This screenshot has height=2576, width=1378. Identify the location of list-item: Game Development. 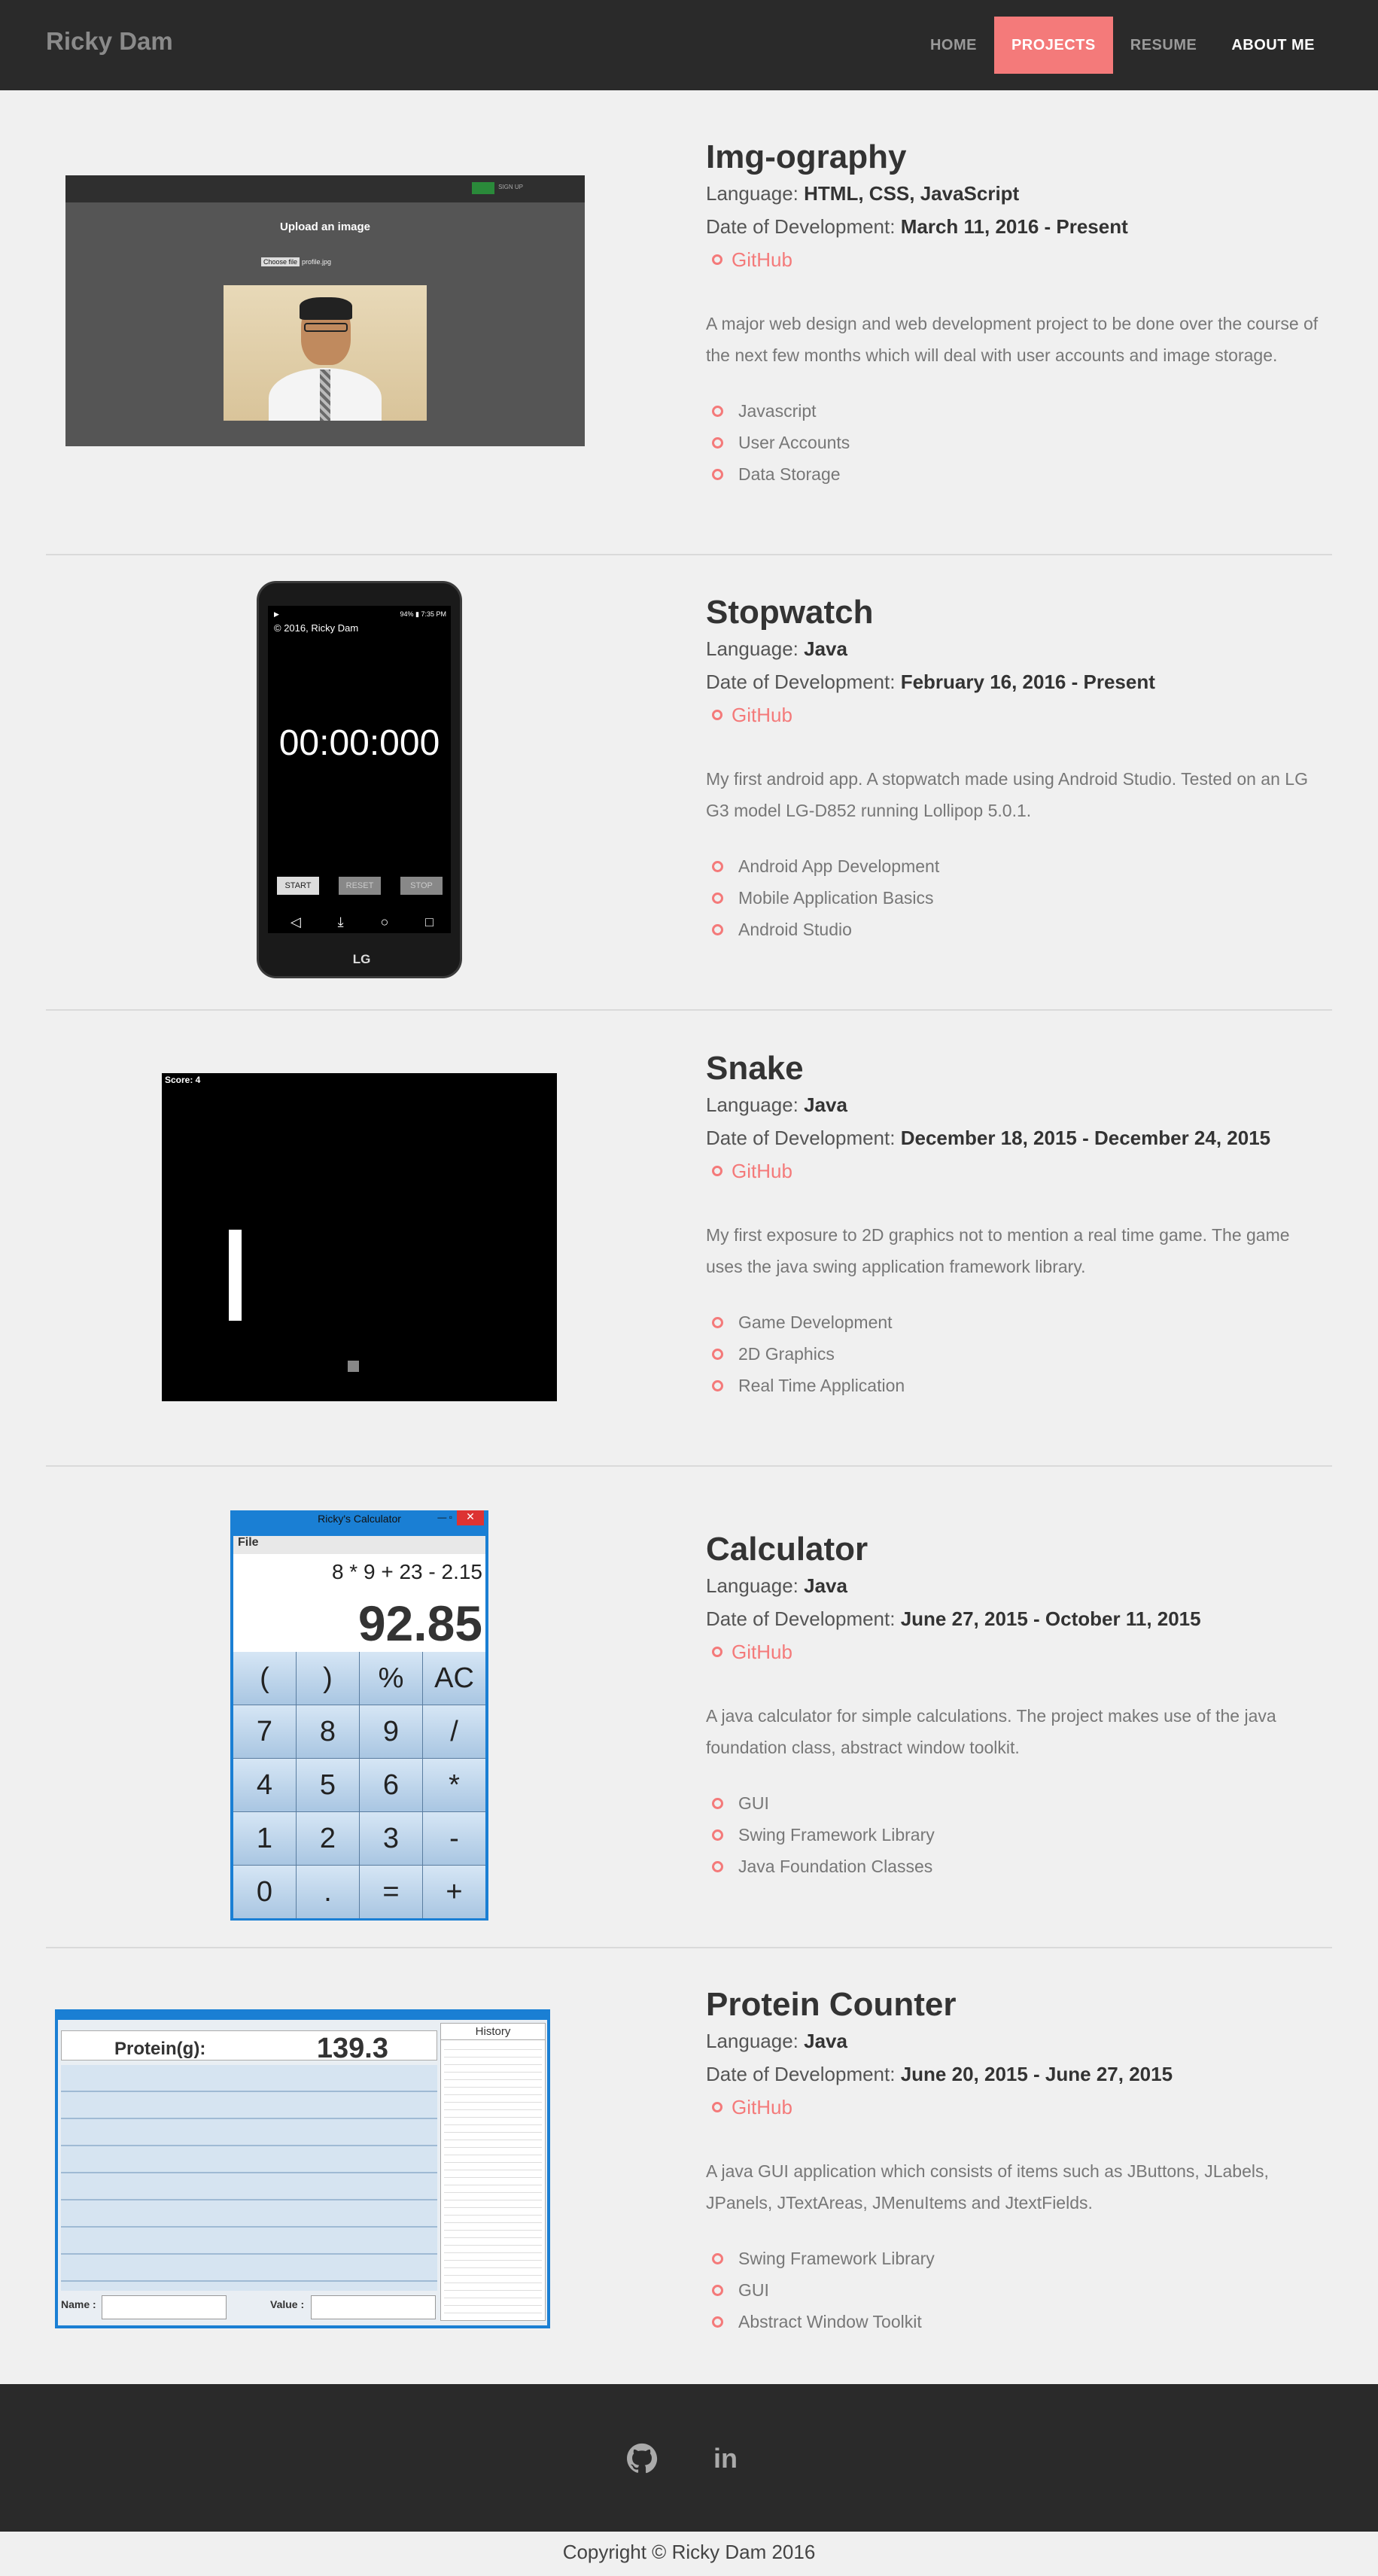
(1015, 1322).